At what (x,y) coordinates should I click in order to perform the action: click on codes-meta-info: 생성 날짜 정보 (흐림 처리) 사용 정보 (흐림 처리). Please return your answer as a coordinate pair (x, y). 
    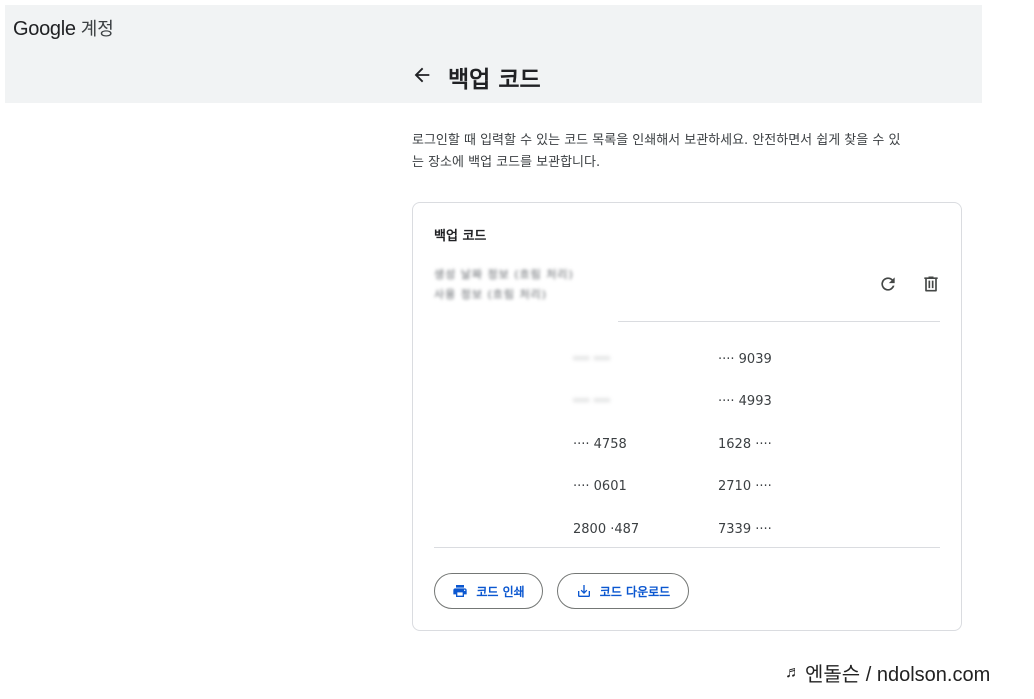
    Looking at the image, I should click on (504, 285).